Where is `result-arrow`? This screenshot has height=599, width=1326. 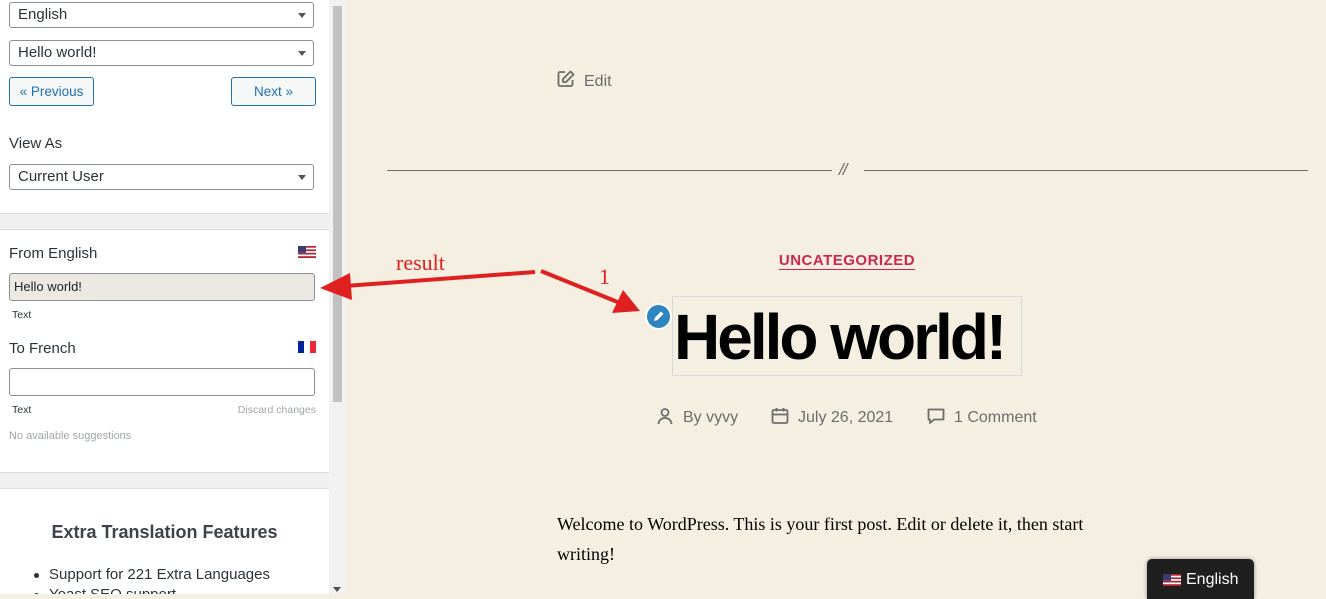 result-arrow is located at coordinates (428, 285).